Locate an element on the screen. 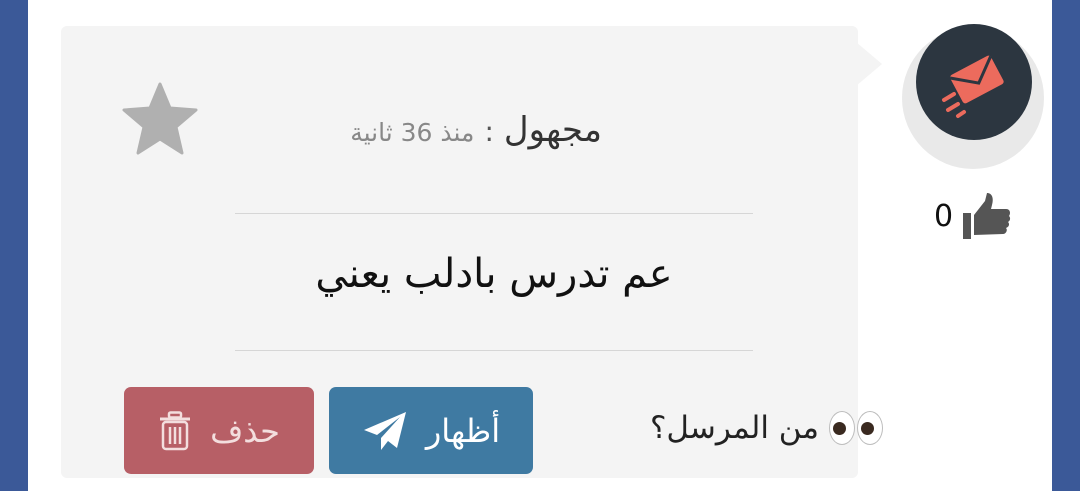  delete-button: حذف is located at coordinates (219, 430).